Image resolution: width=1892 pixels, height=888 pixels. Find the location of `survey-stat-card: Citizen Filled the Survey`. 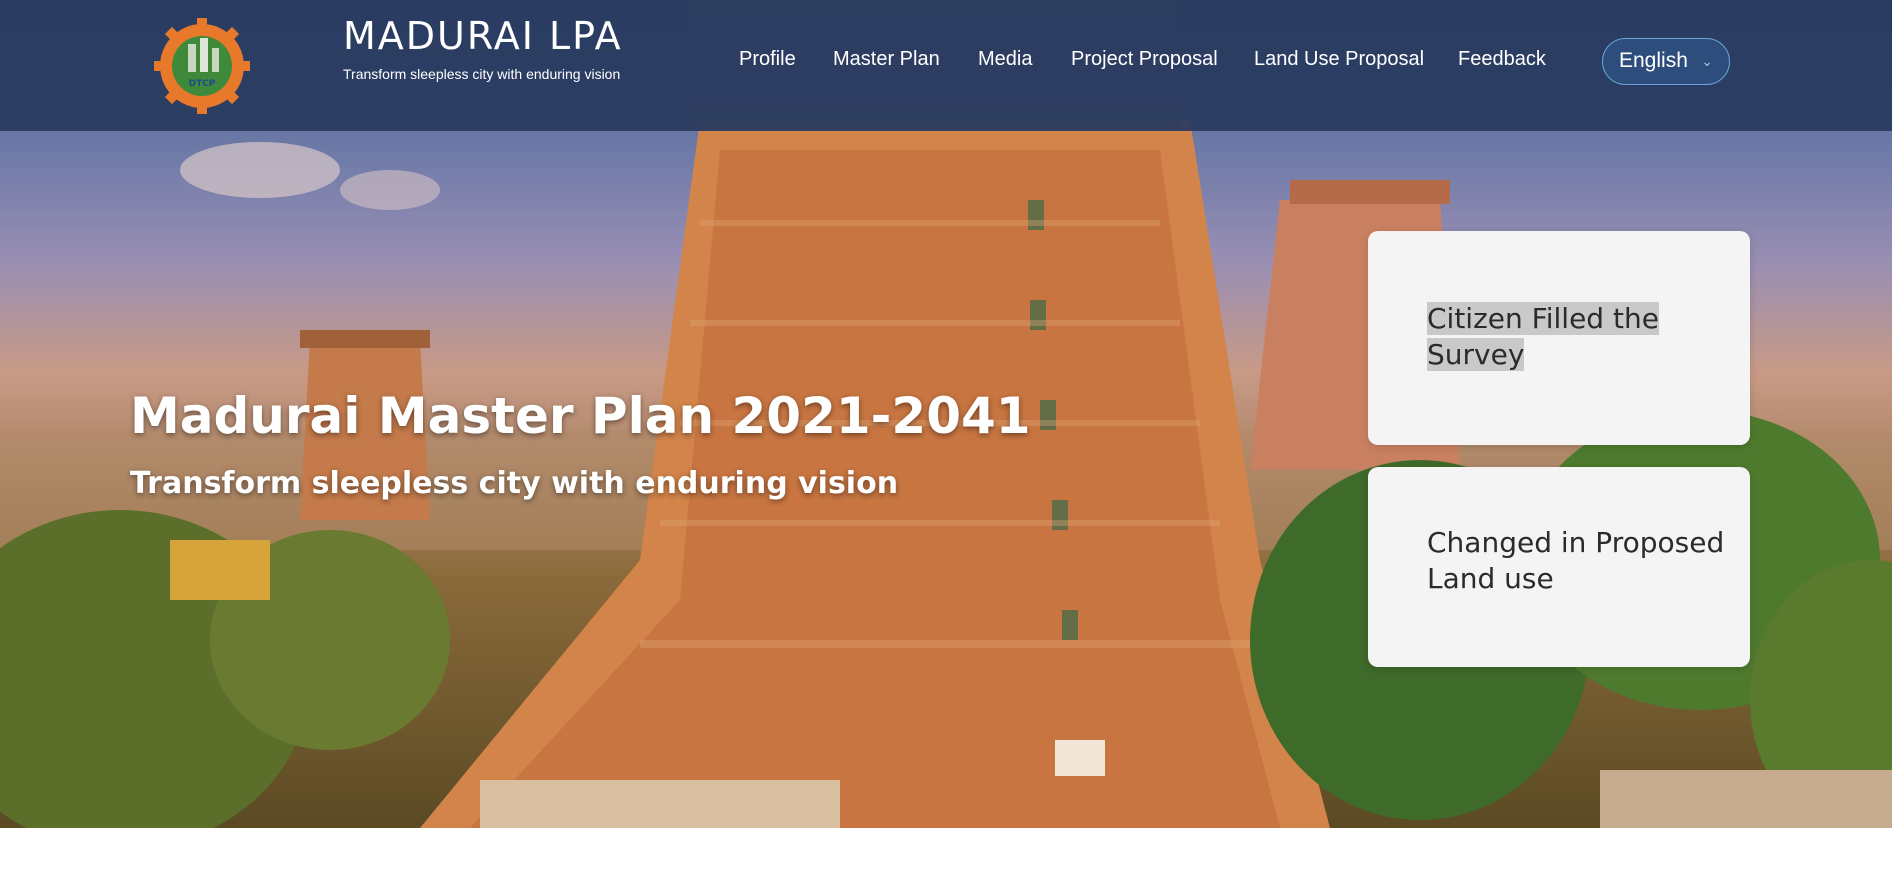

survey-stat-card: Citizen Filled the Survey is located at coordinates (1559, 338).